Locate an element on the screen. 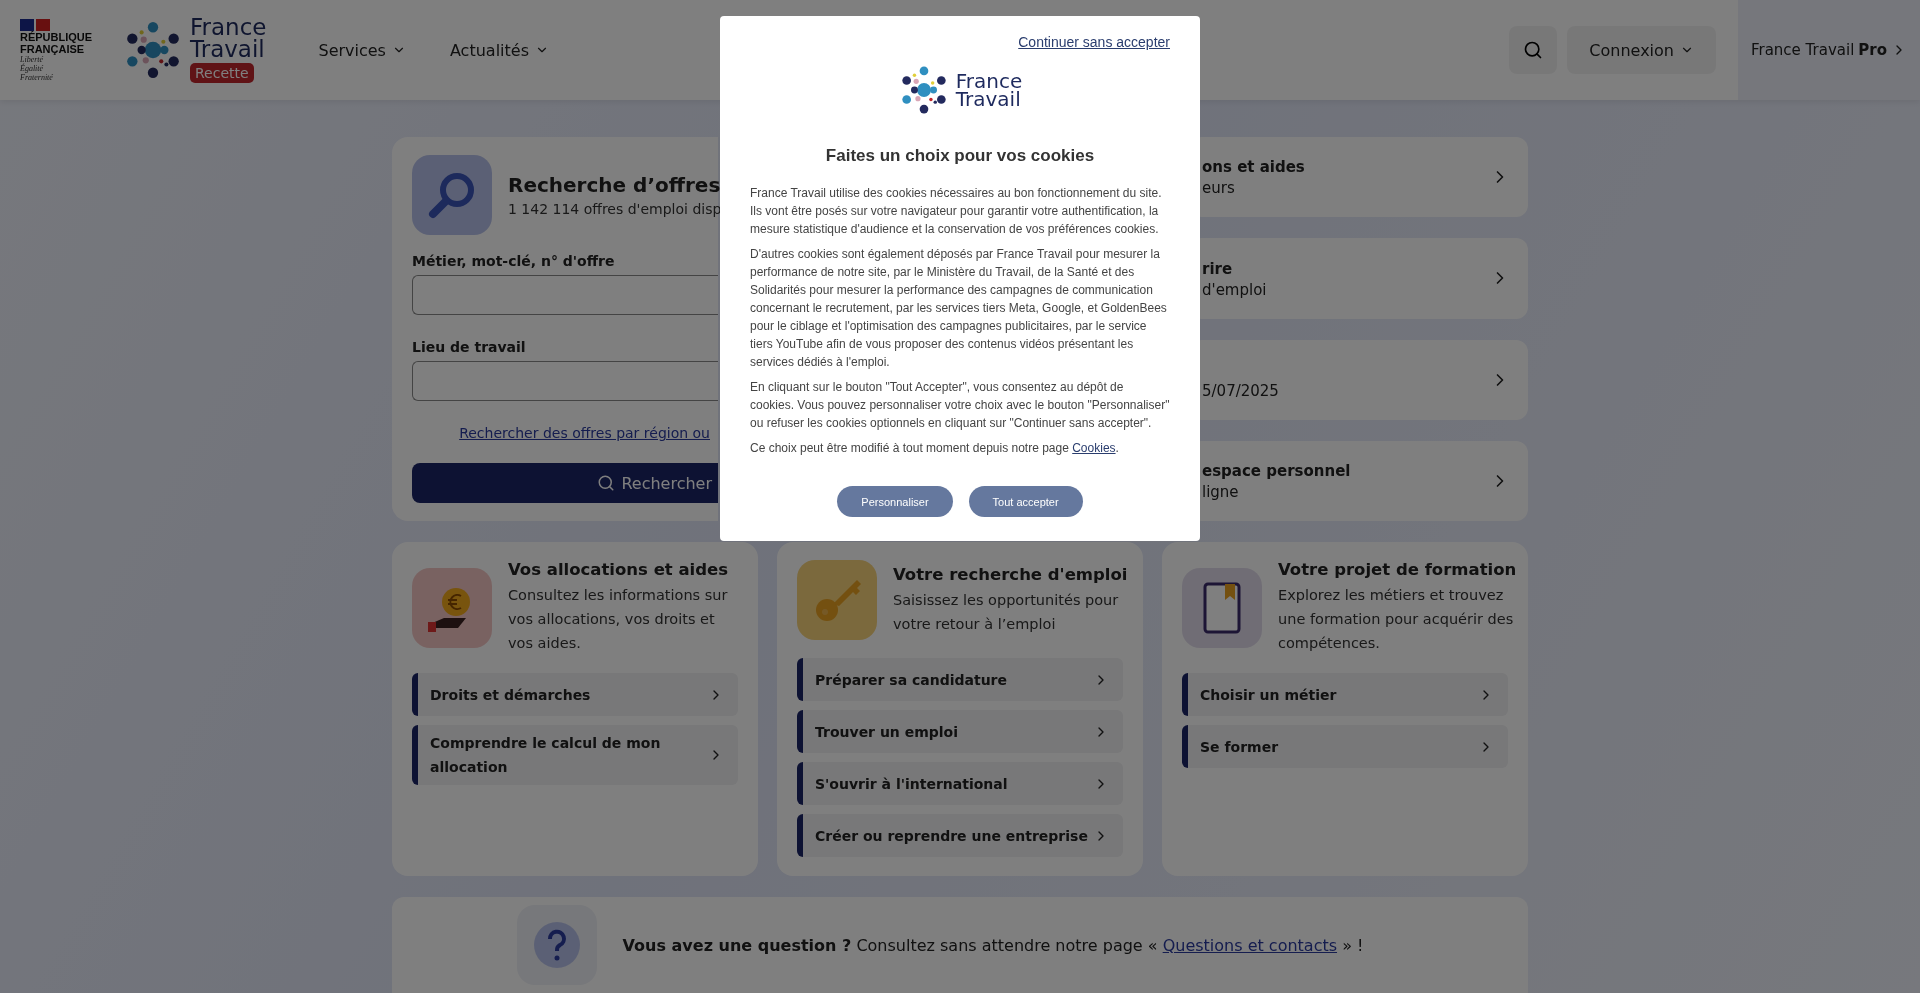 This screenshot has height=993, width=1920. pro-label: Pro is located at coordinates (1873, 50).